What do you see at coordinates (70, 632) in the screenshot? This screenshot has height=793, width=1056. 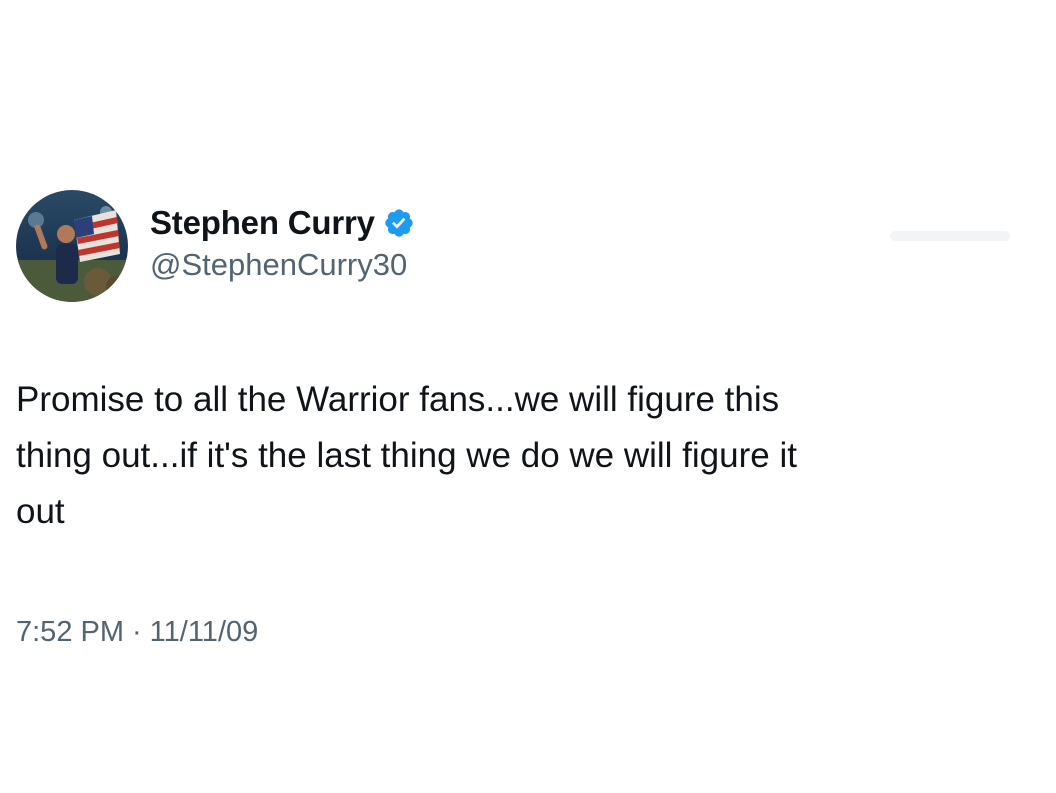 I see `tweet-time: 7:52 PM` at bounding box center [70, 632].